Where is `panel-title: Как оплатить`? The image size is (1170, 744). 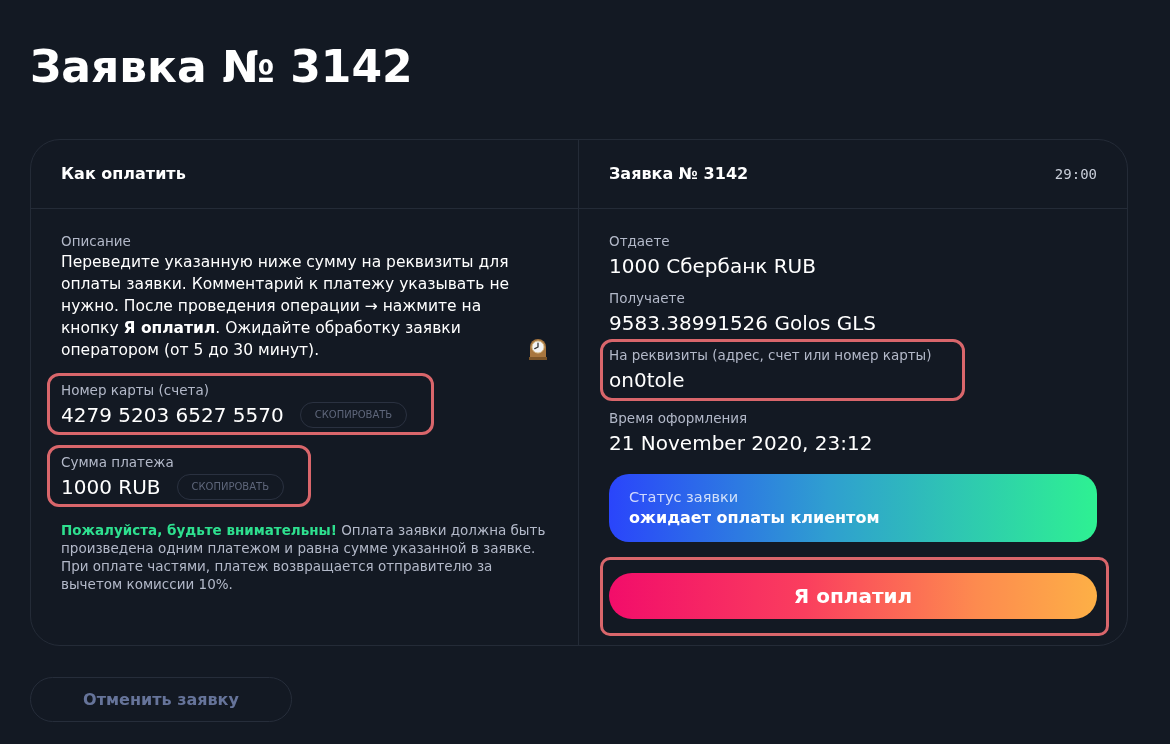 panel-title: Как оплатить is located at coordinates (123, 174).